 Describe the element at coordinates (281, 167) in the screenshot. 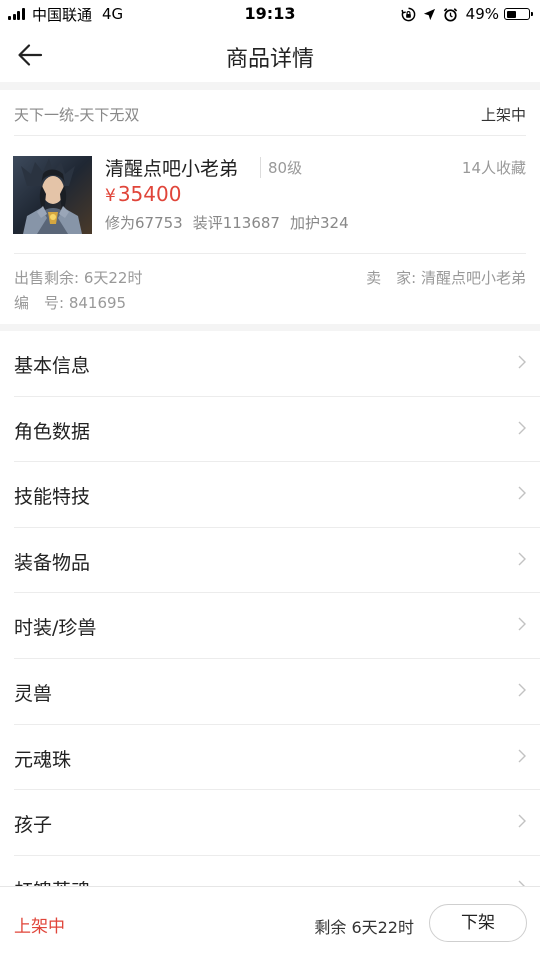

I see `character-level: 80级` at that location.